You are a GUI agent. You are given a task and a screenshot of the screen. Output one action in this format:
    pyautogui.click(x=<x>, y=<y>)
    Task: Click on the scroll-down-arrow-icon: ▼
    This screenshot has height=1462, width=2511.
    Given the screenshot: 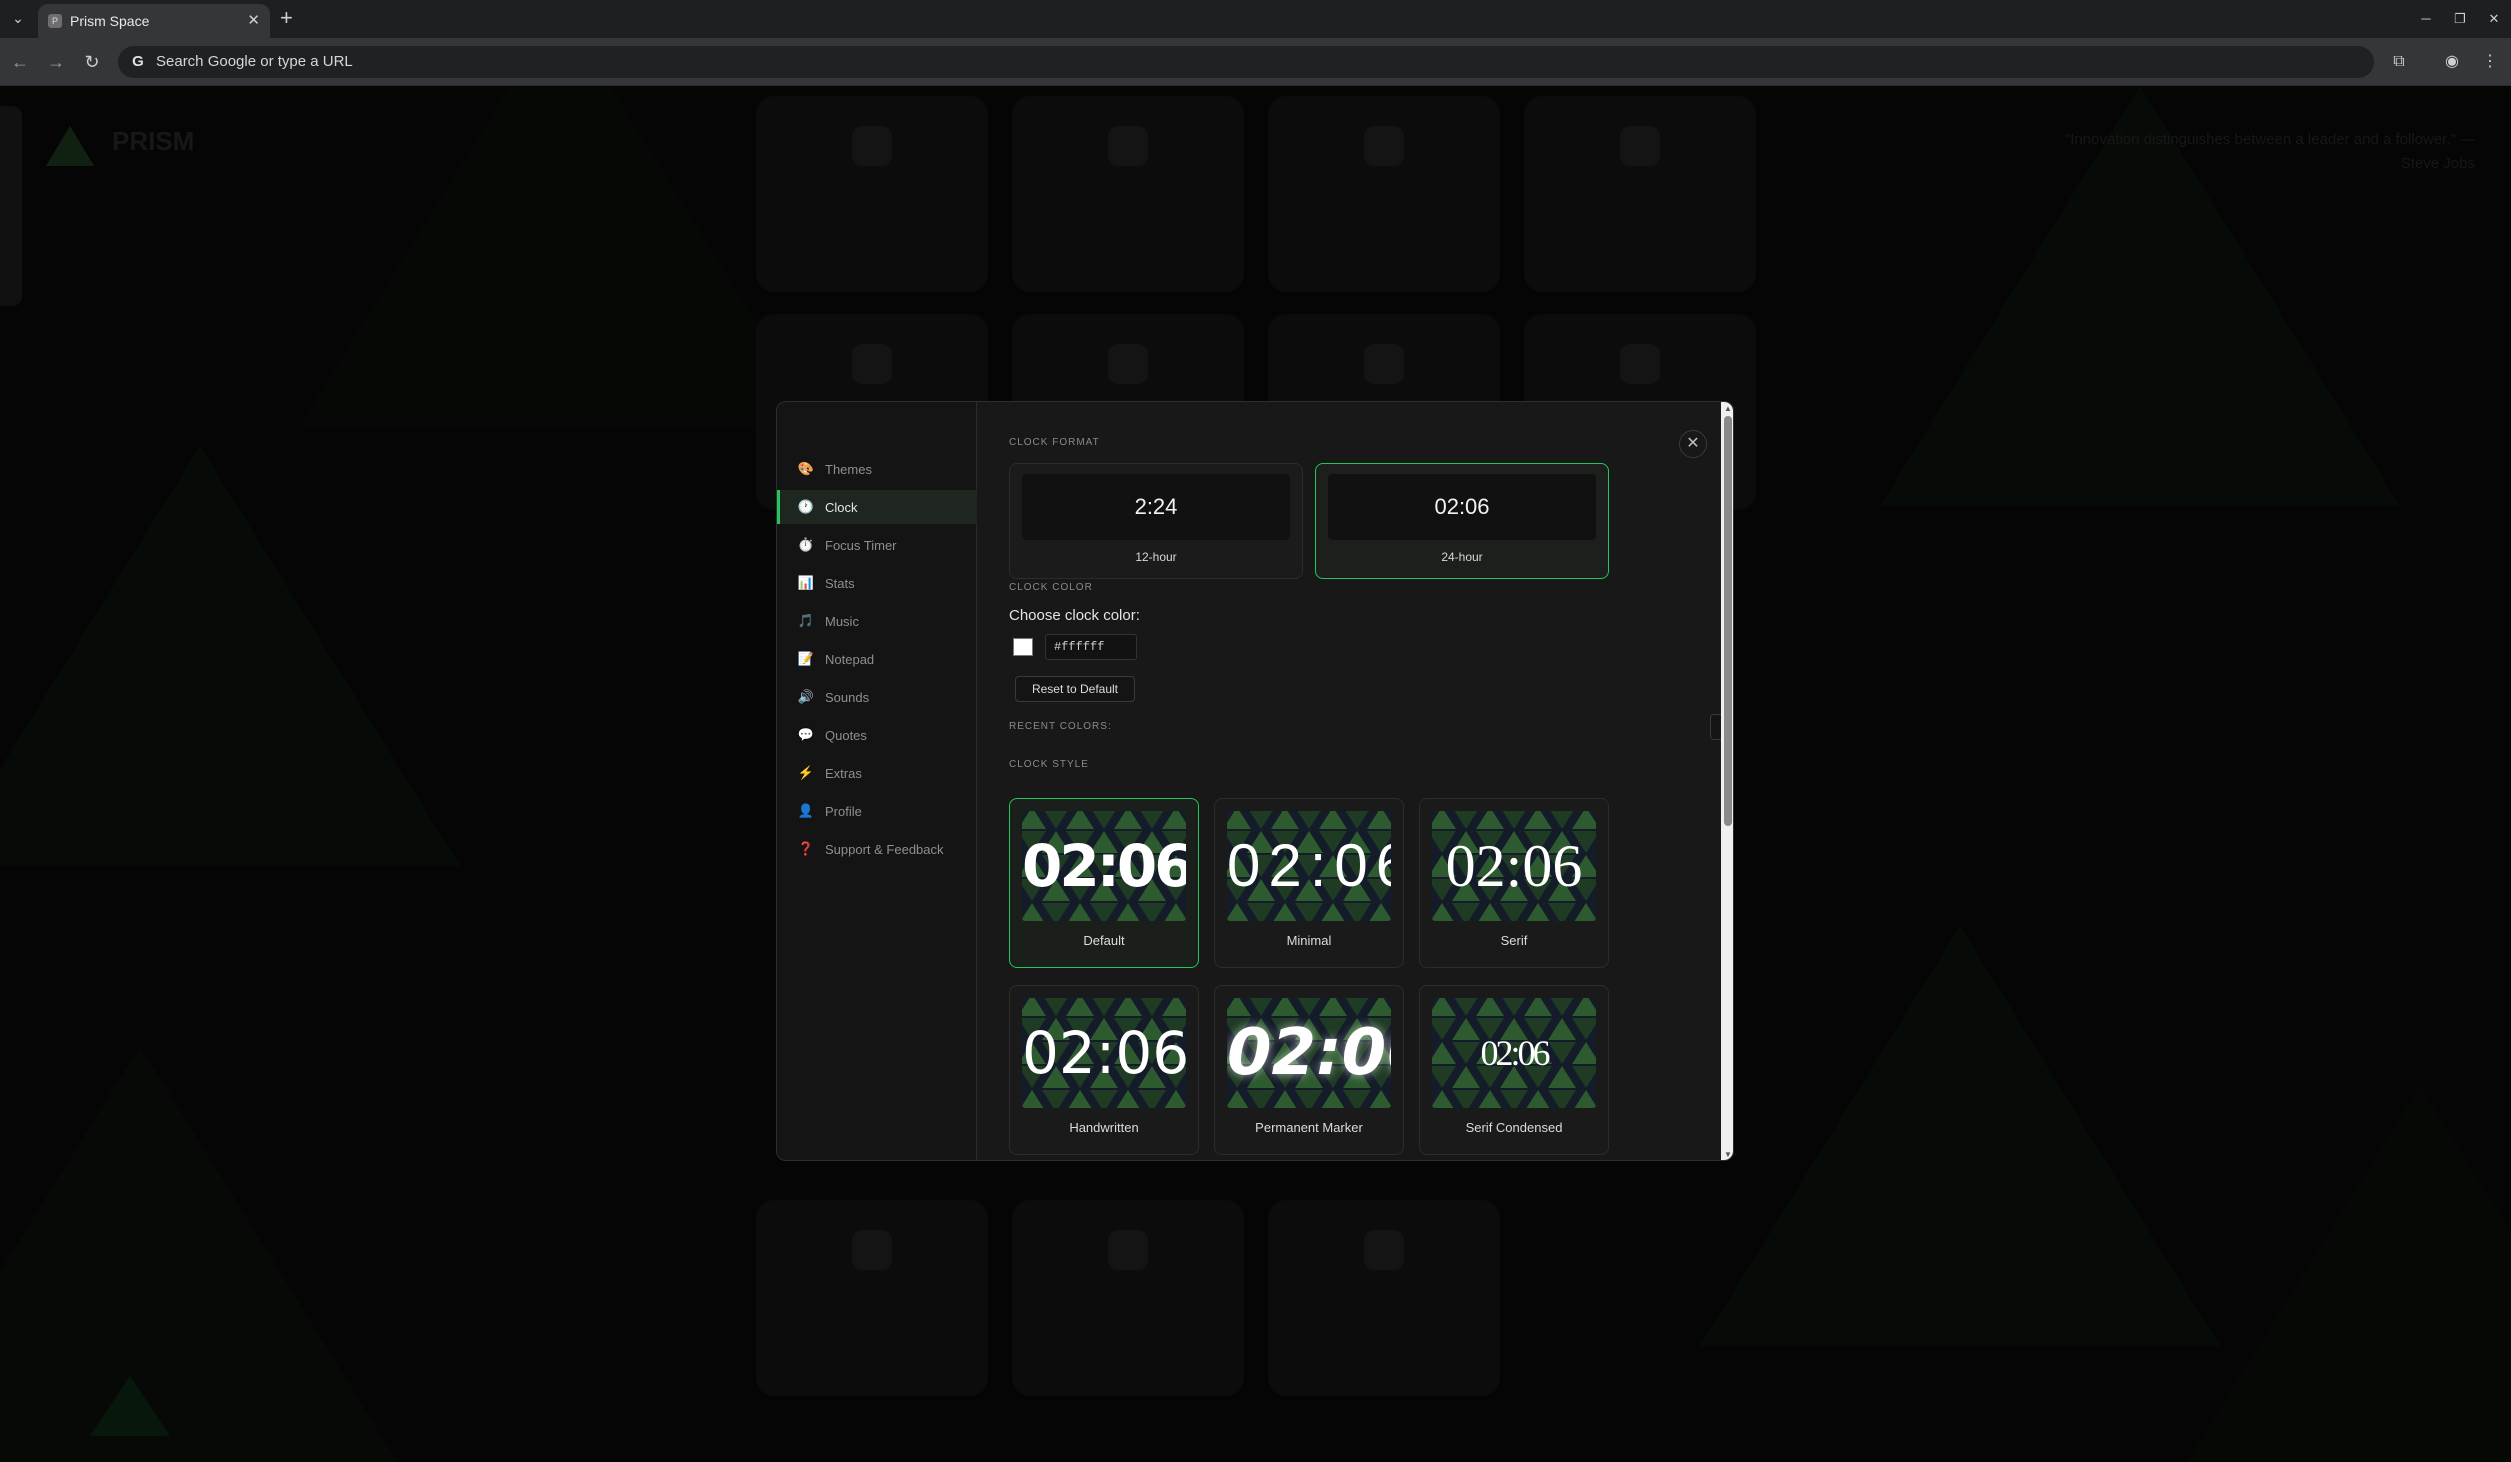 What is the action you would take?
    pyautogui.click(x=1728, y=1155)
    